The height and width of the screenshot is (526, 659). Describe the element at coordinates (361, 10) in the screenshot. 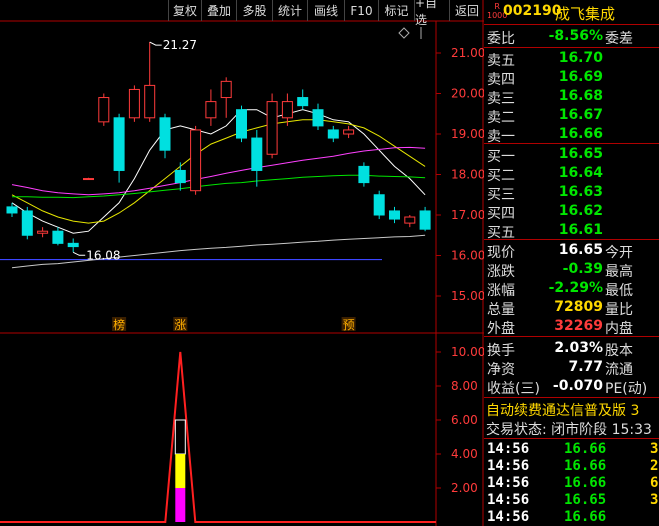

I see `toolbar-item-5: F10` at that location.